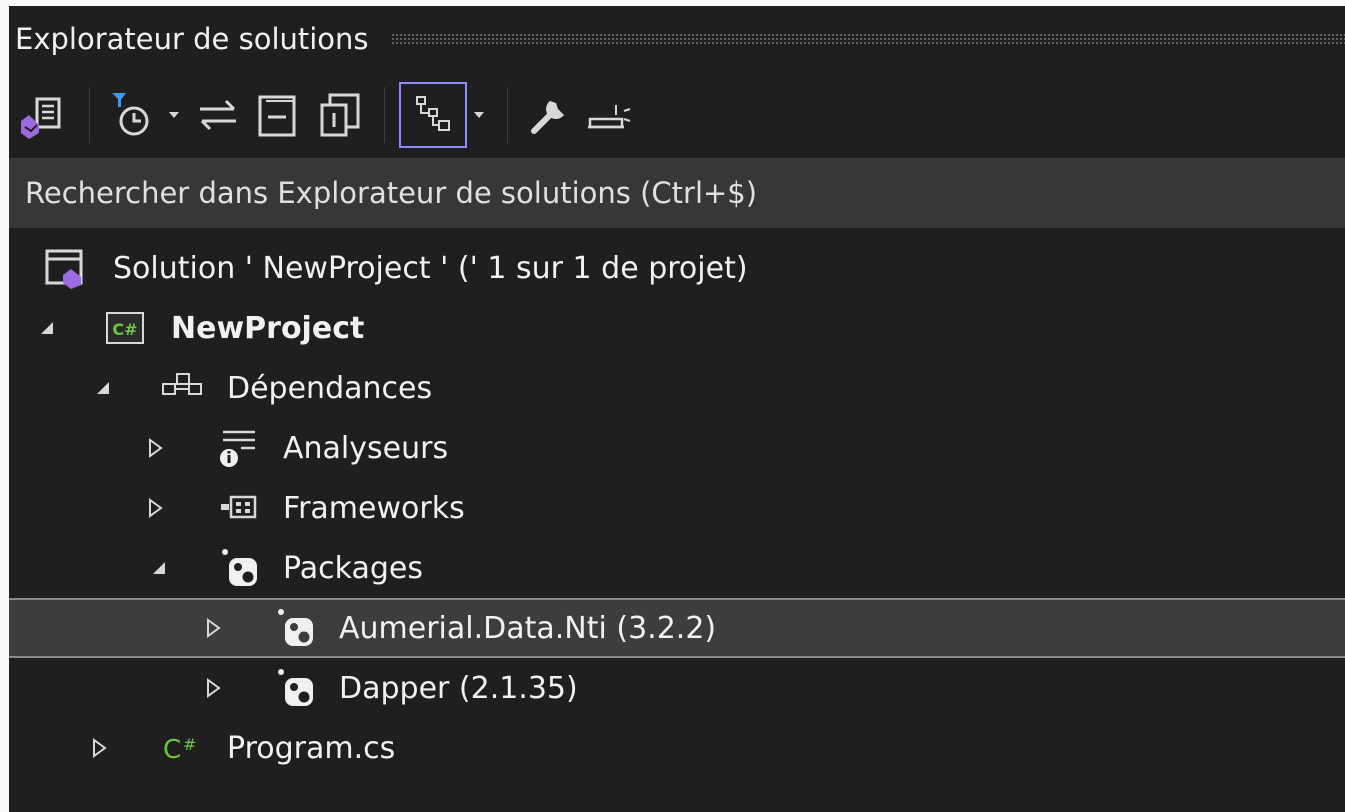 This screenshot has height=812, width=1345. I want to click on panel-titlebar: Explorateur de solutions, so click(677, 39).